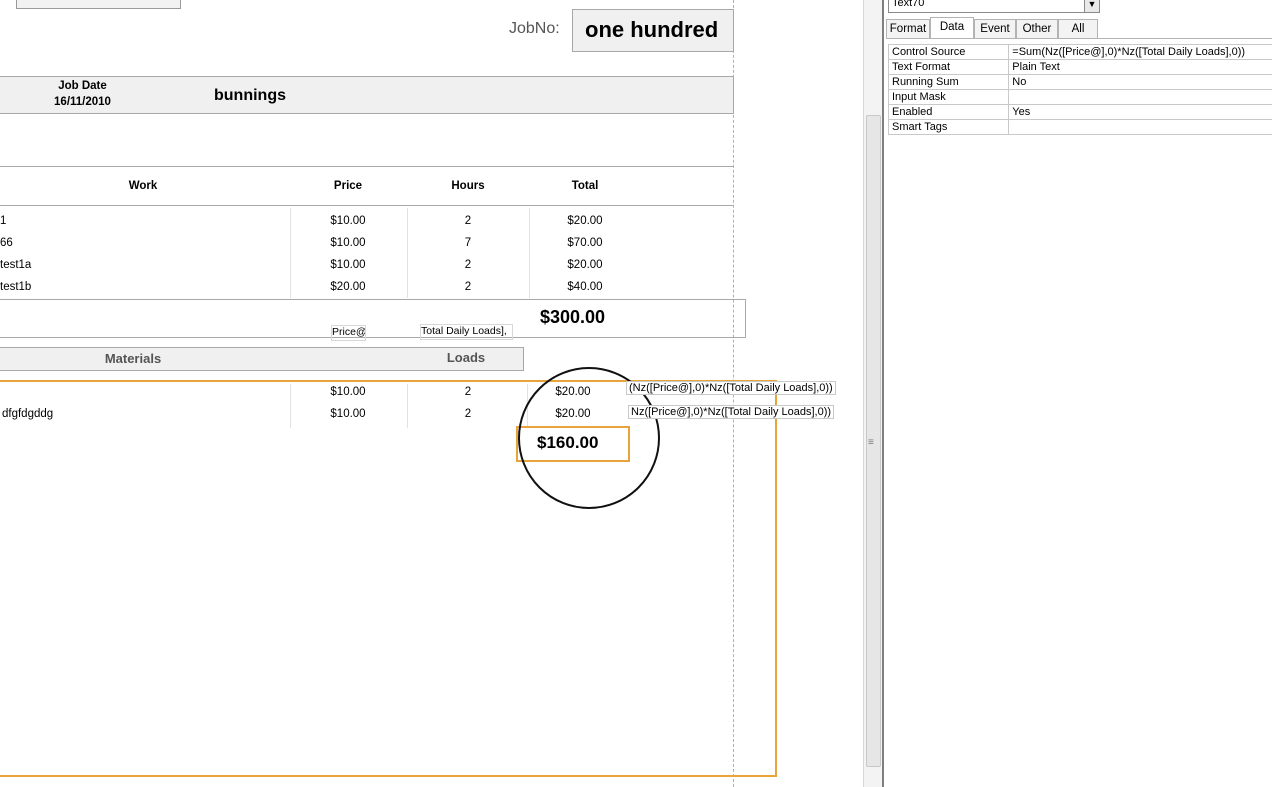 The image size is (1272, 787). I want to click on work-footer-section, so click(373, 318).